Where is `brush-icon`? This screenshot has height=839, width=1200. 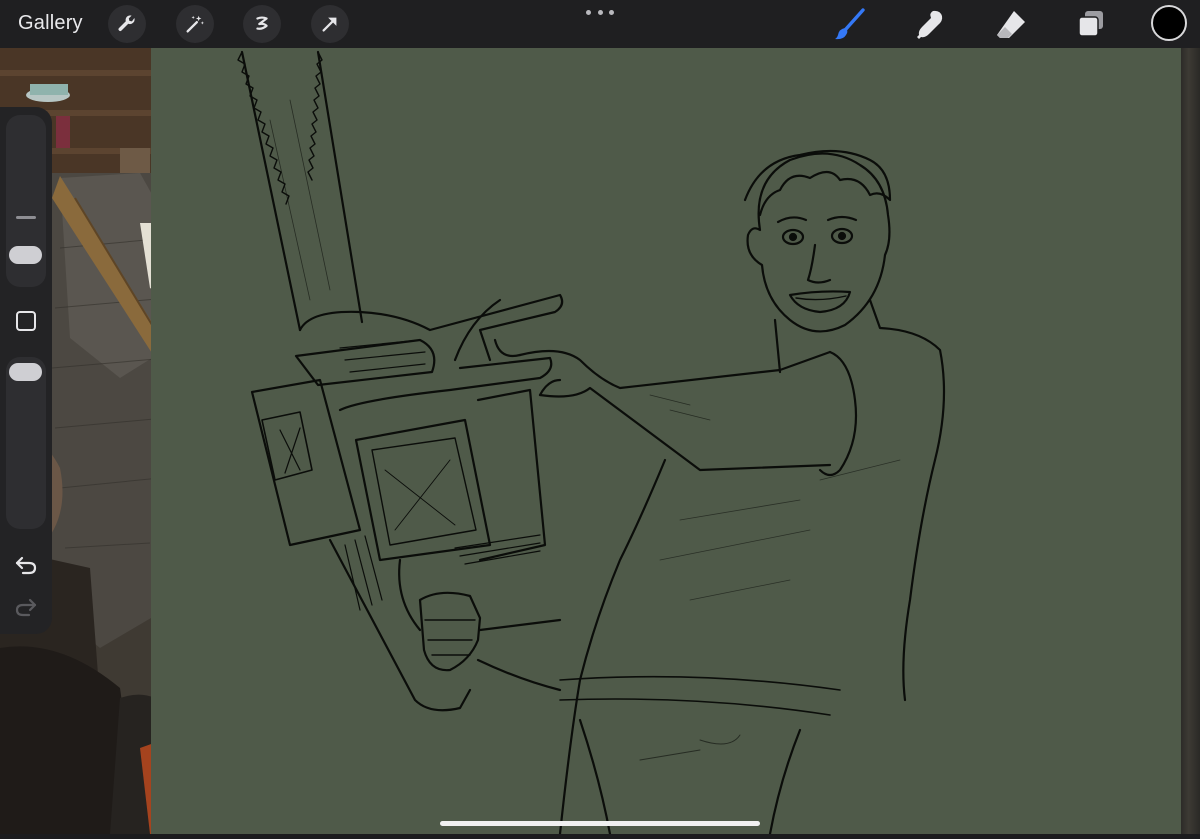
brush-icon is located at coordinates (850, 24).